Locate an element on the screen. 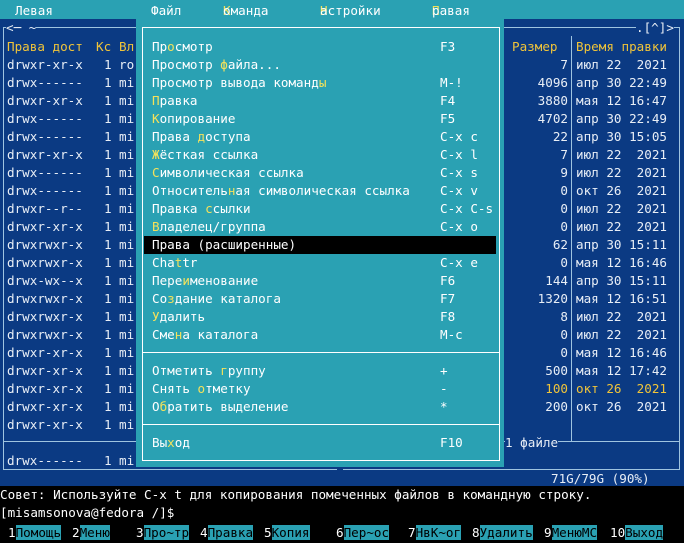  file-menu-item: Правка F4 is located at coordinates (320, 101).